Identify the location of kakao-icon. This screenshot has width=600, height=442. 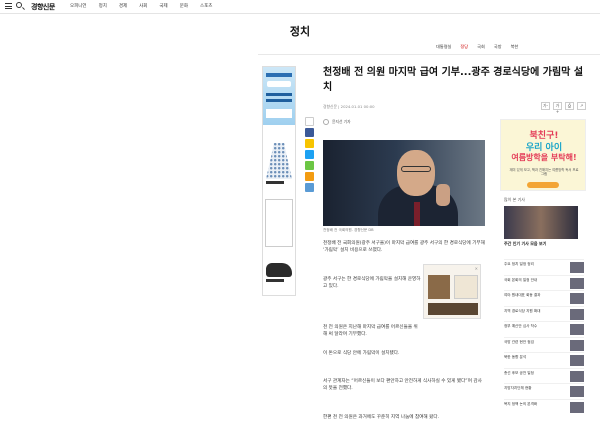
(309, 143).